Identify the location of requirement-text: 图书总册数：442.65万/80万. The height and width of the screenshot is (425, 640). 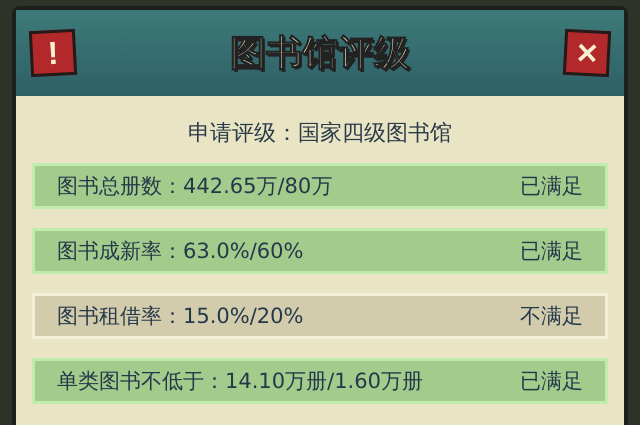
(194, 186).